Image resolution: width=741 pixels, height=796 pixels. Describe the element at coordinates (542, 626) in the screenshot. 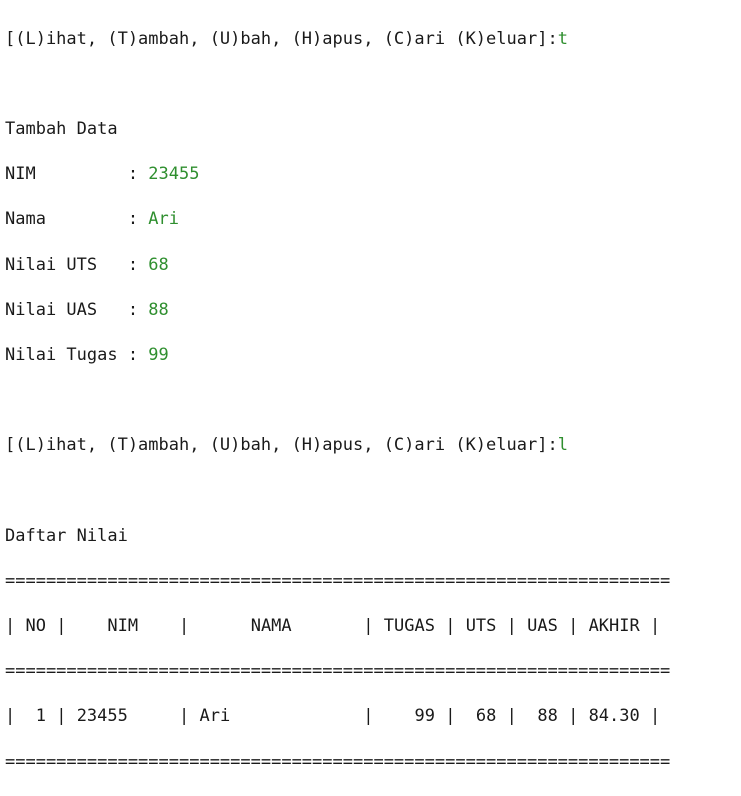

I see `header-uas: UAS` at that location.